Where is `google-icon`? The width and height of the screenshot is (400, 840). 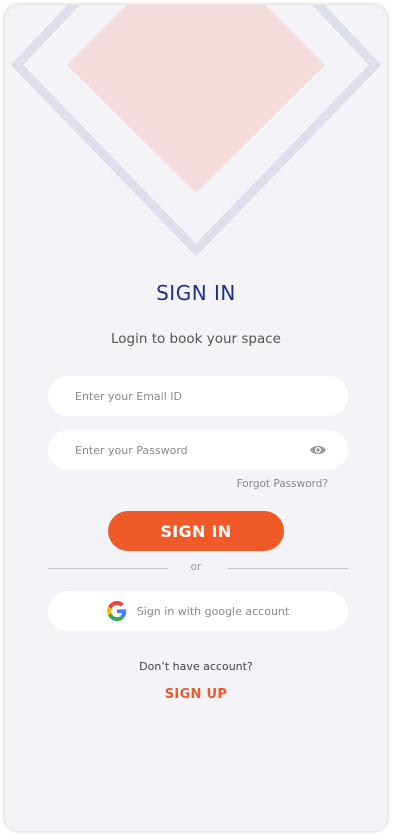
google-icon is located at coordinates (116, 611).